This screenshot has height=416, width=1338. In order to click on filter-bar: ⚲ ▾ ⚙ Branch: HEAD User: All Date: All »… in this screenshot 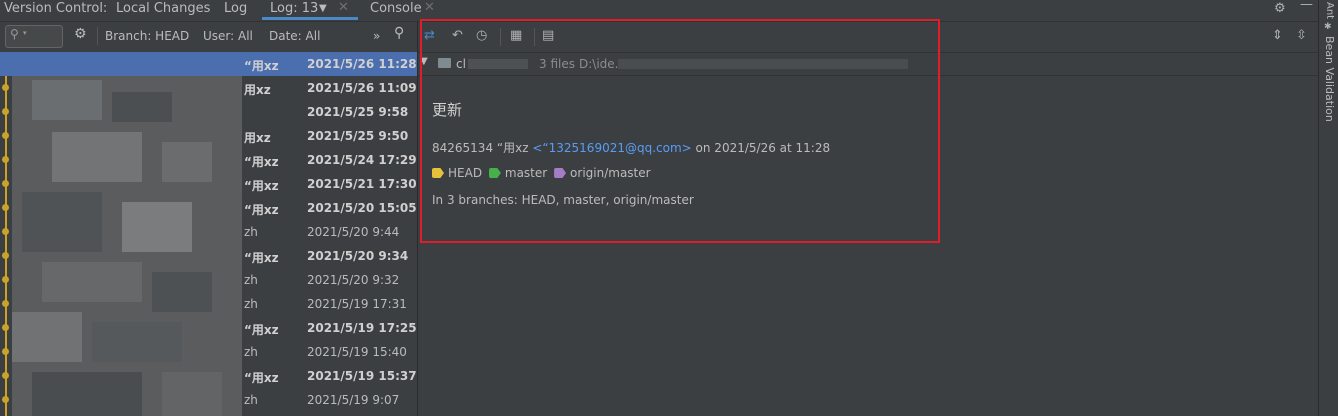, I will do `click(208, 37)`.